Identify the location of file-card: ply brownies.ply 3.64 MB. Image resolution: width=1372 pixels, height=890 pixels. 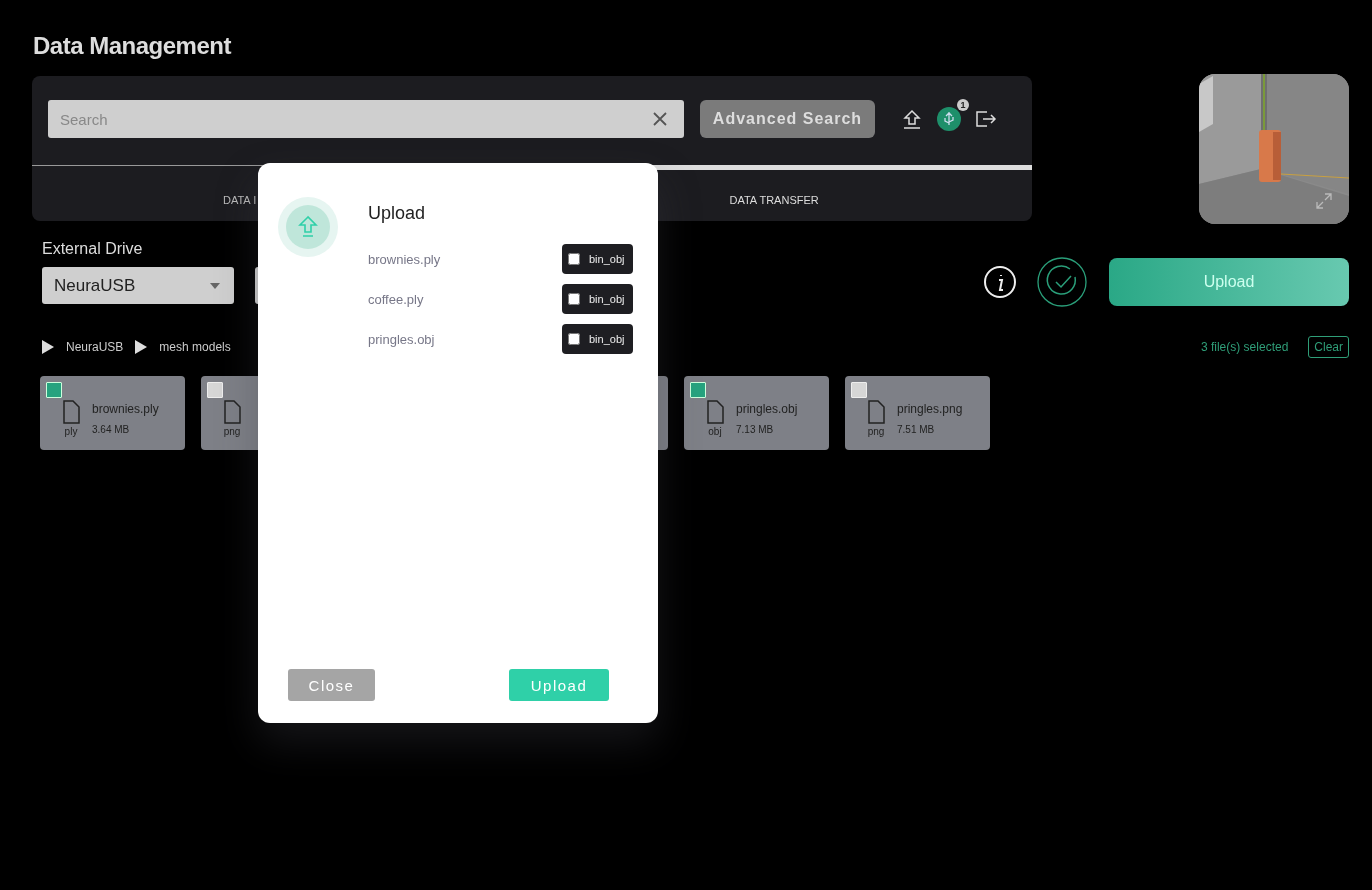
(112, 413).